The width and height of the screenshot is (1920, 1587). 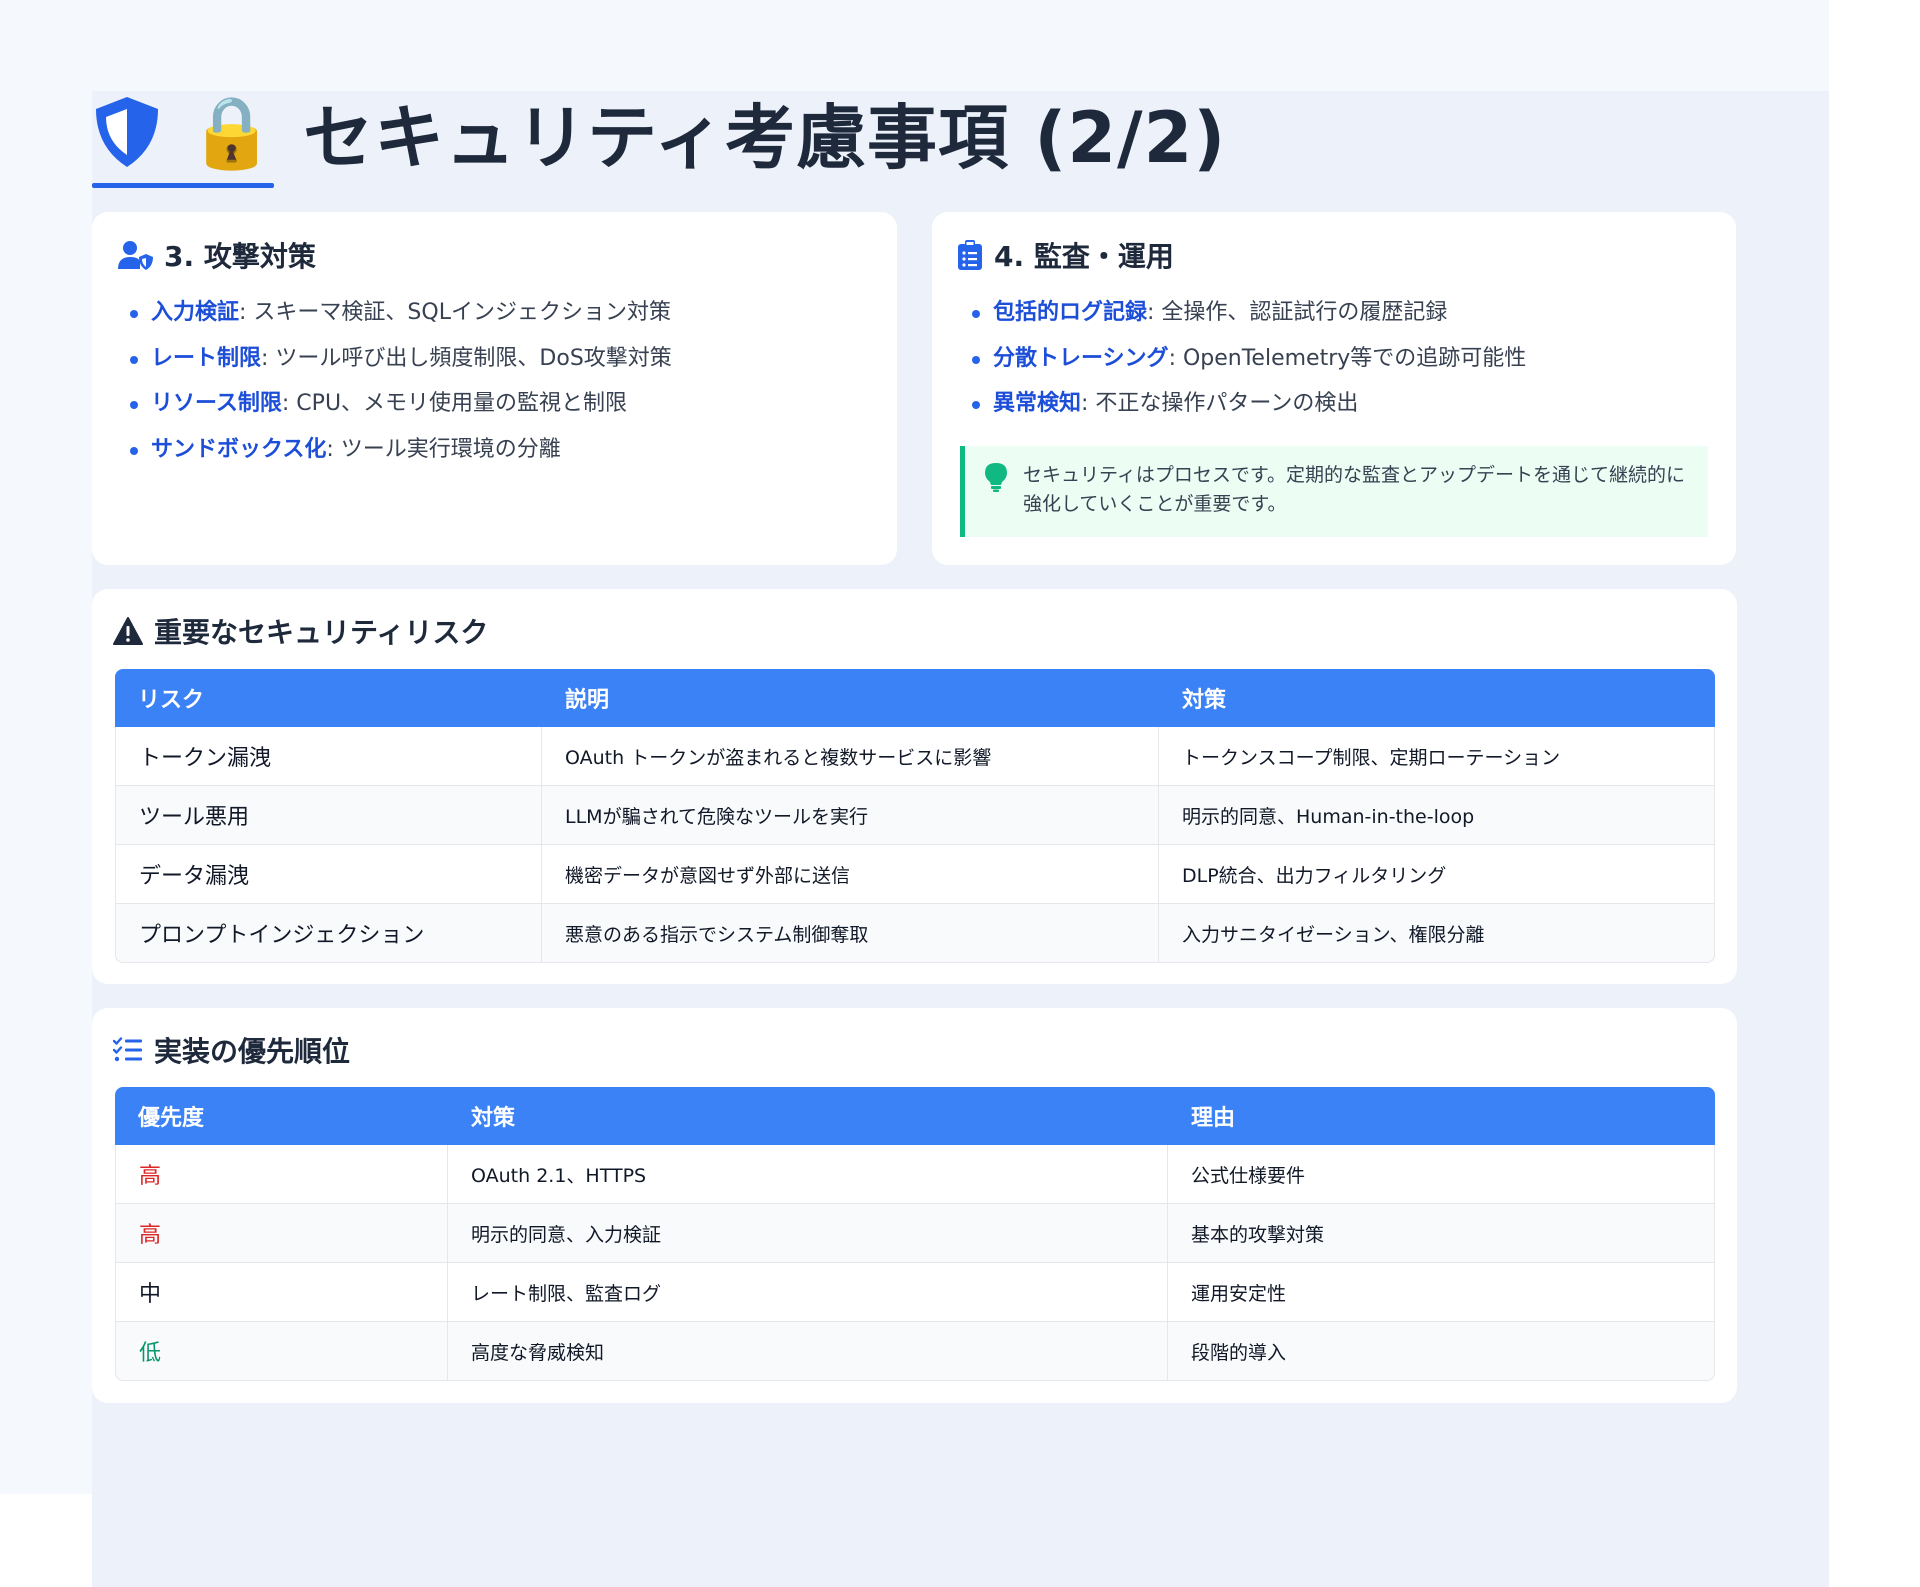 I want to click on list-item: 包括的ログ記録: 全操作、認証試行の履歴記録, so click(x=1247, y=313).